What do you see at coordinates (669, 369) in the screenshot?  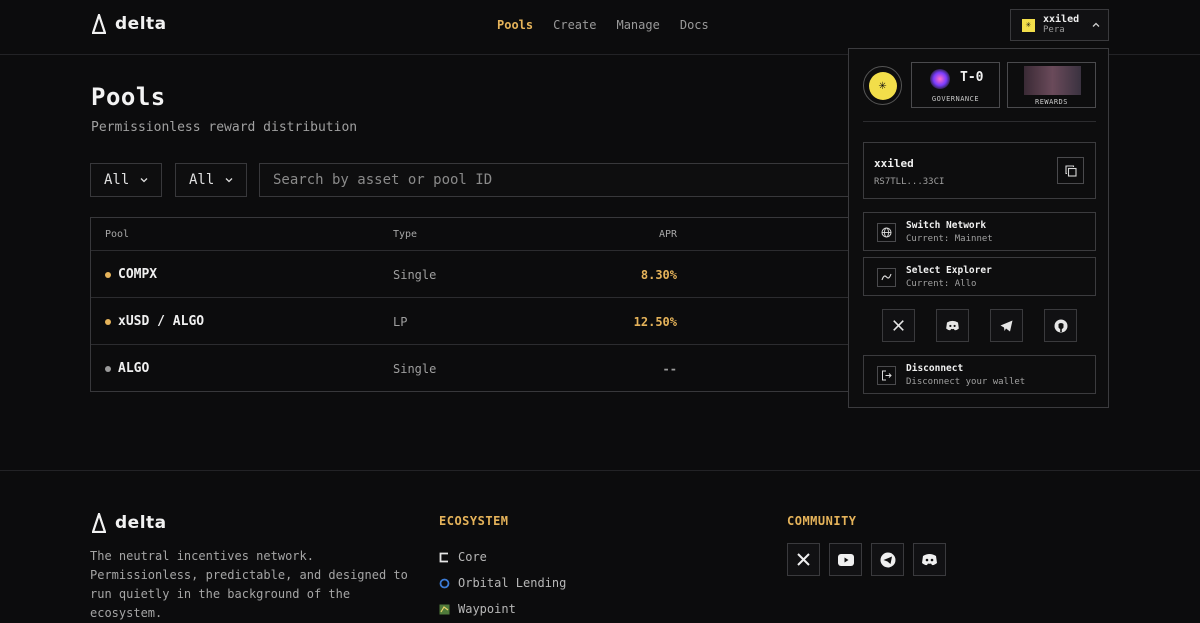 I see `pool-apr: --` at bounding box center [669, 369].